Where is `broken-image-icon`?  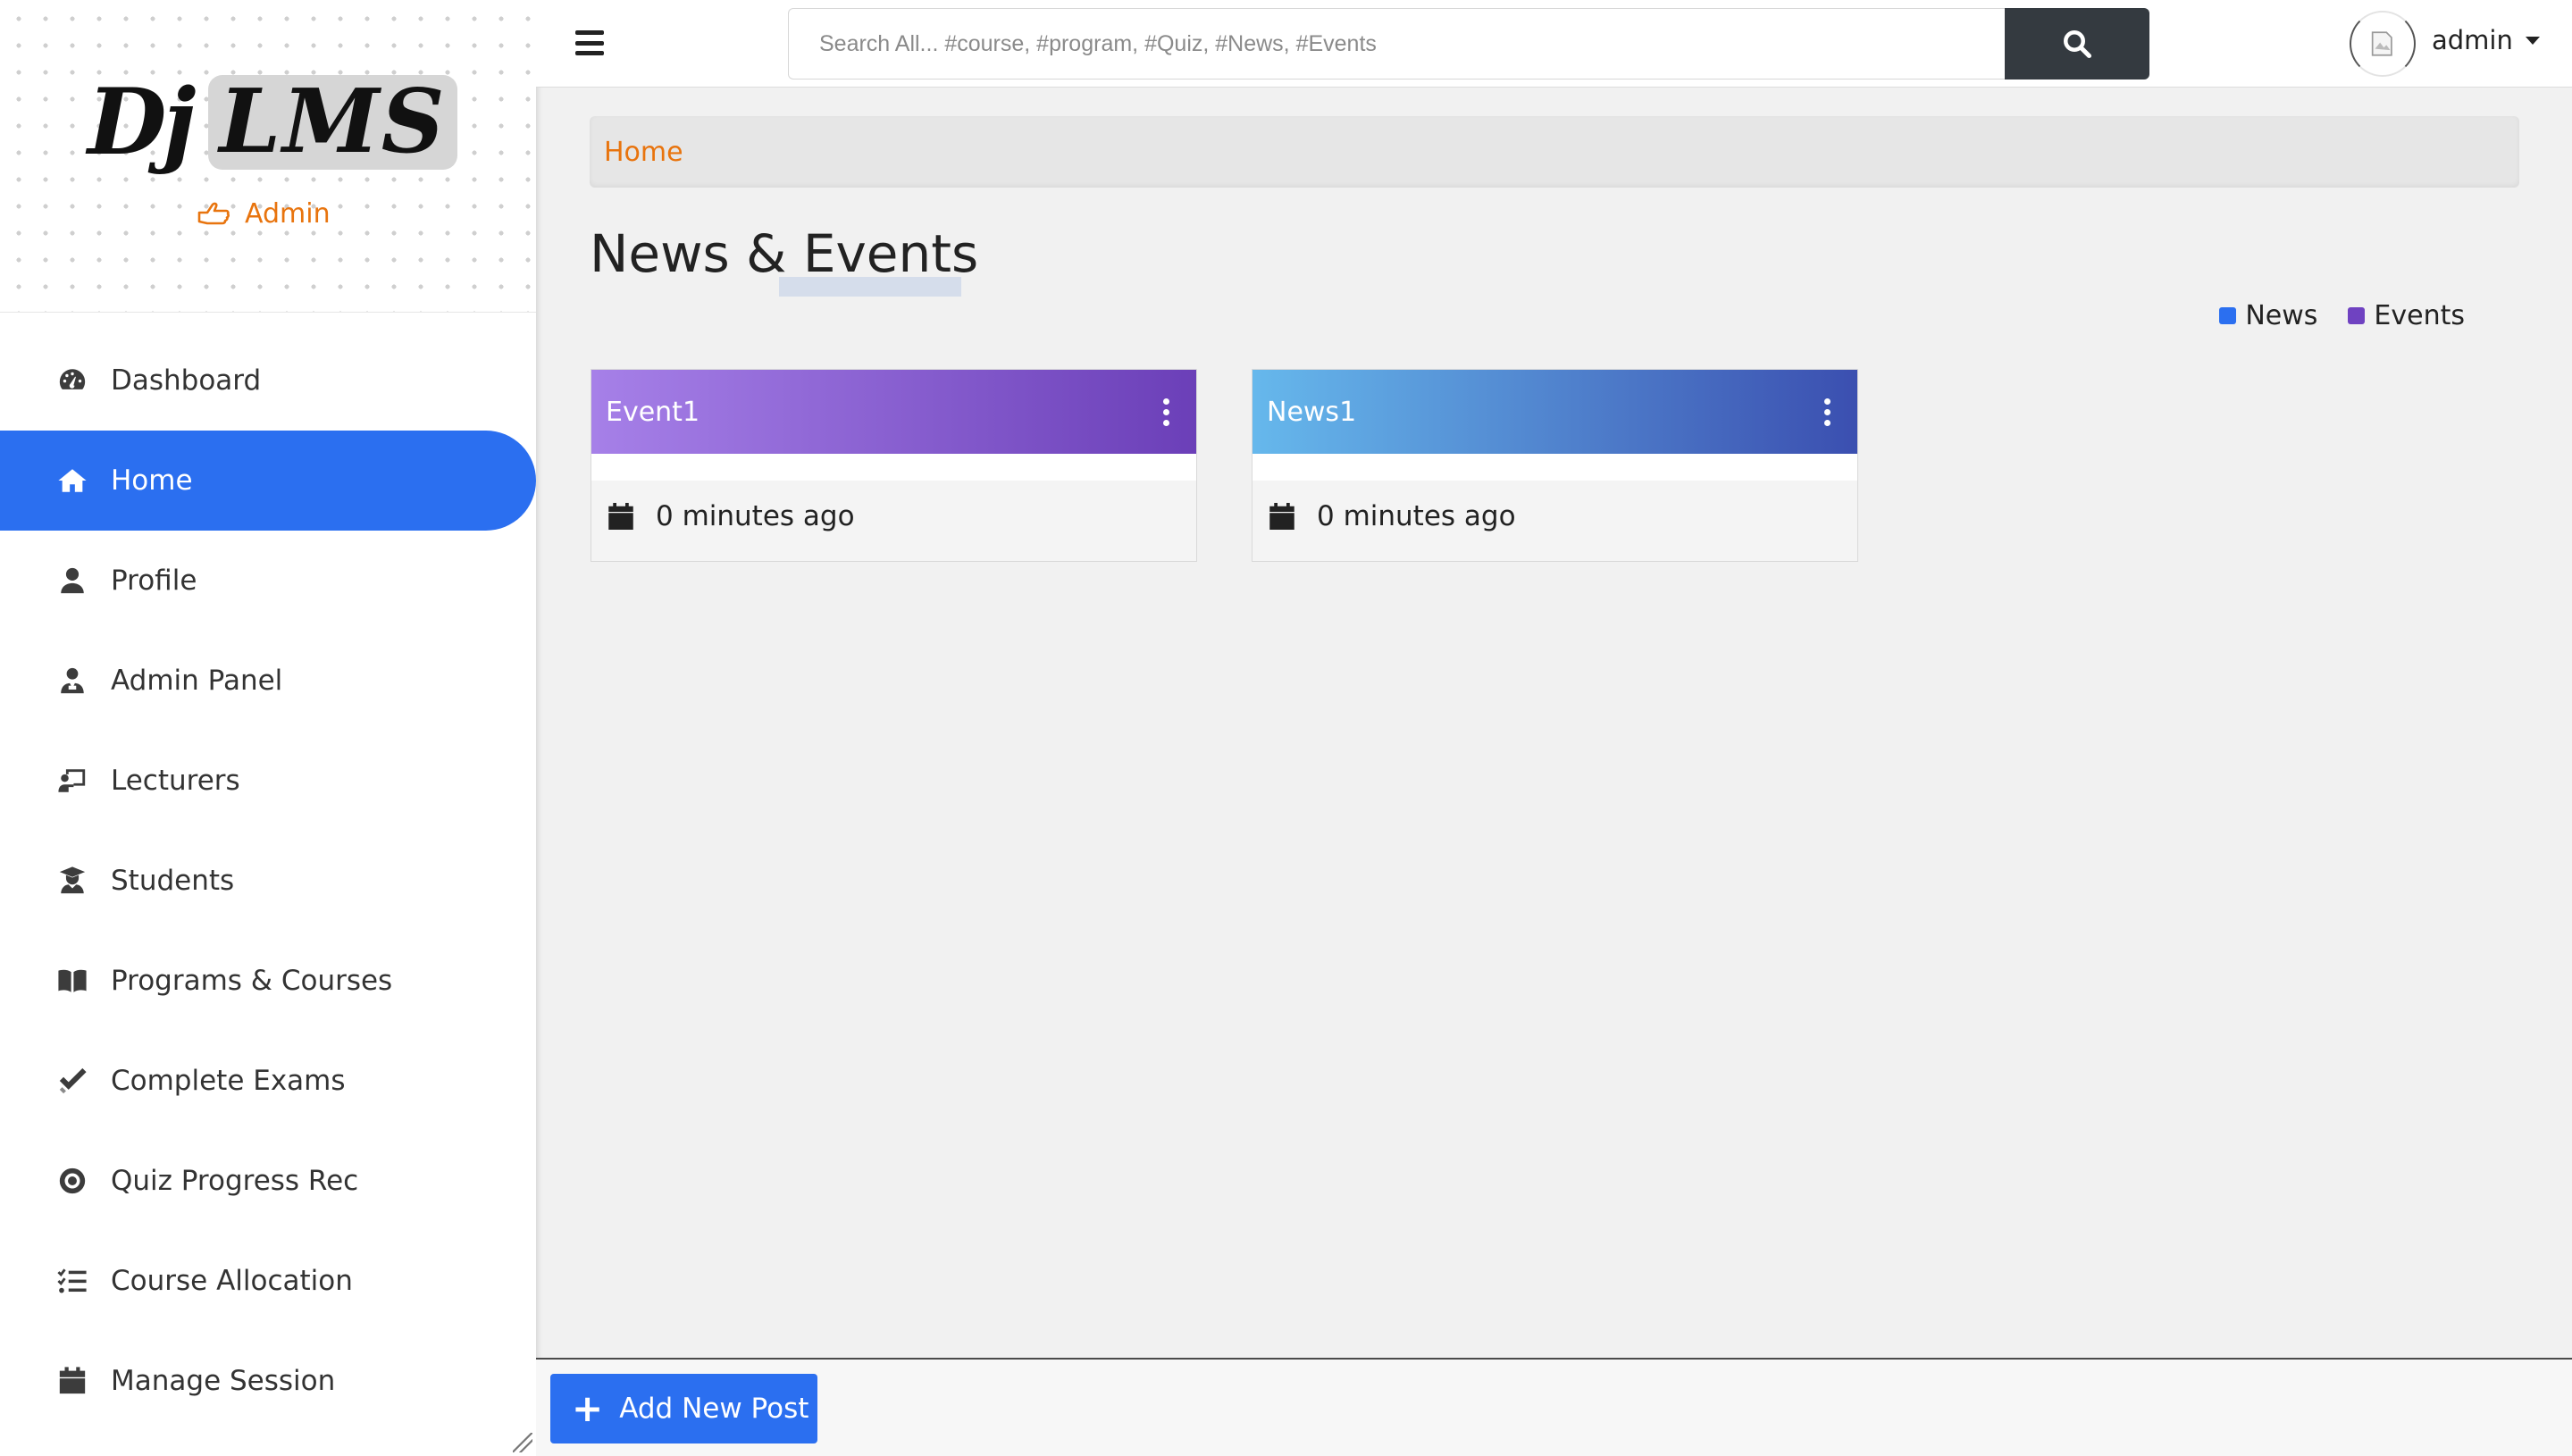 broken-image-icon is located at coordinates (2381, 43).